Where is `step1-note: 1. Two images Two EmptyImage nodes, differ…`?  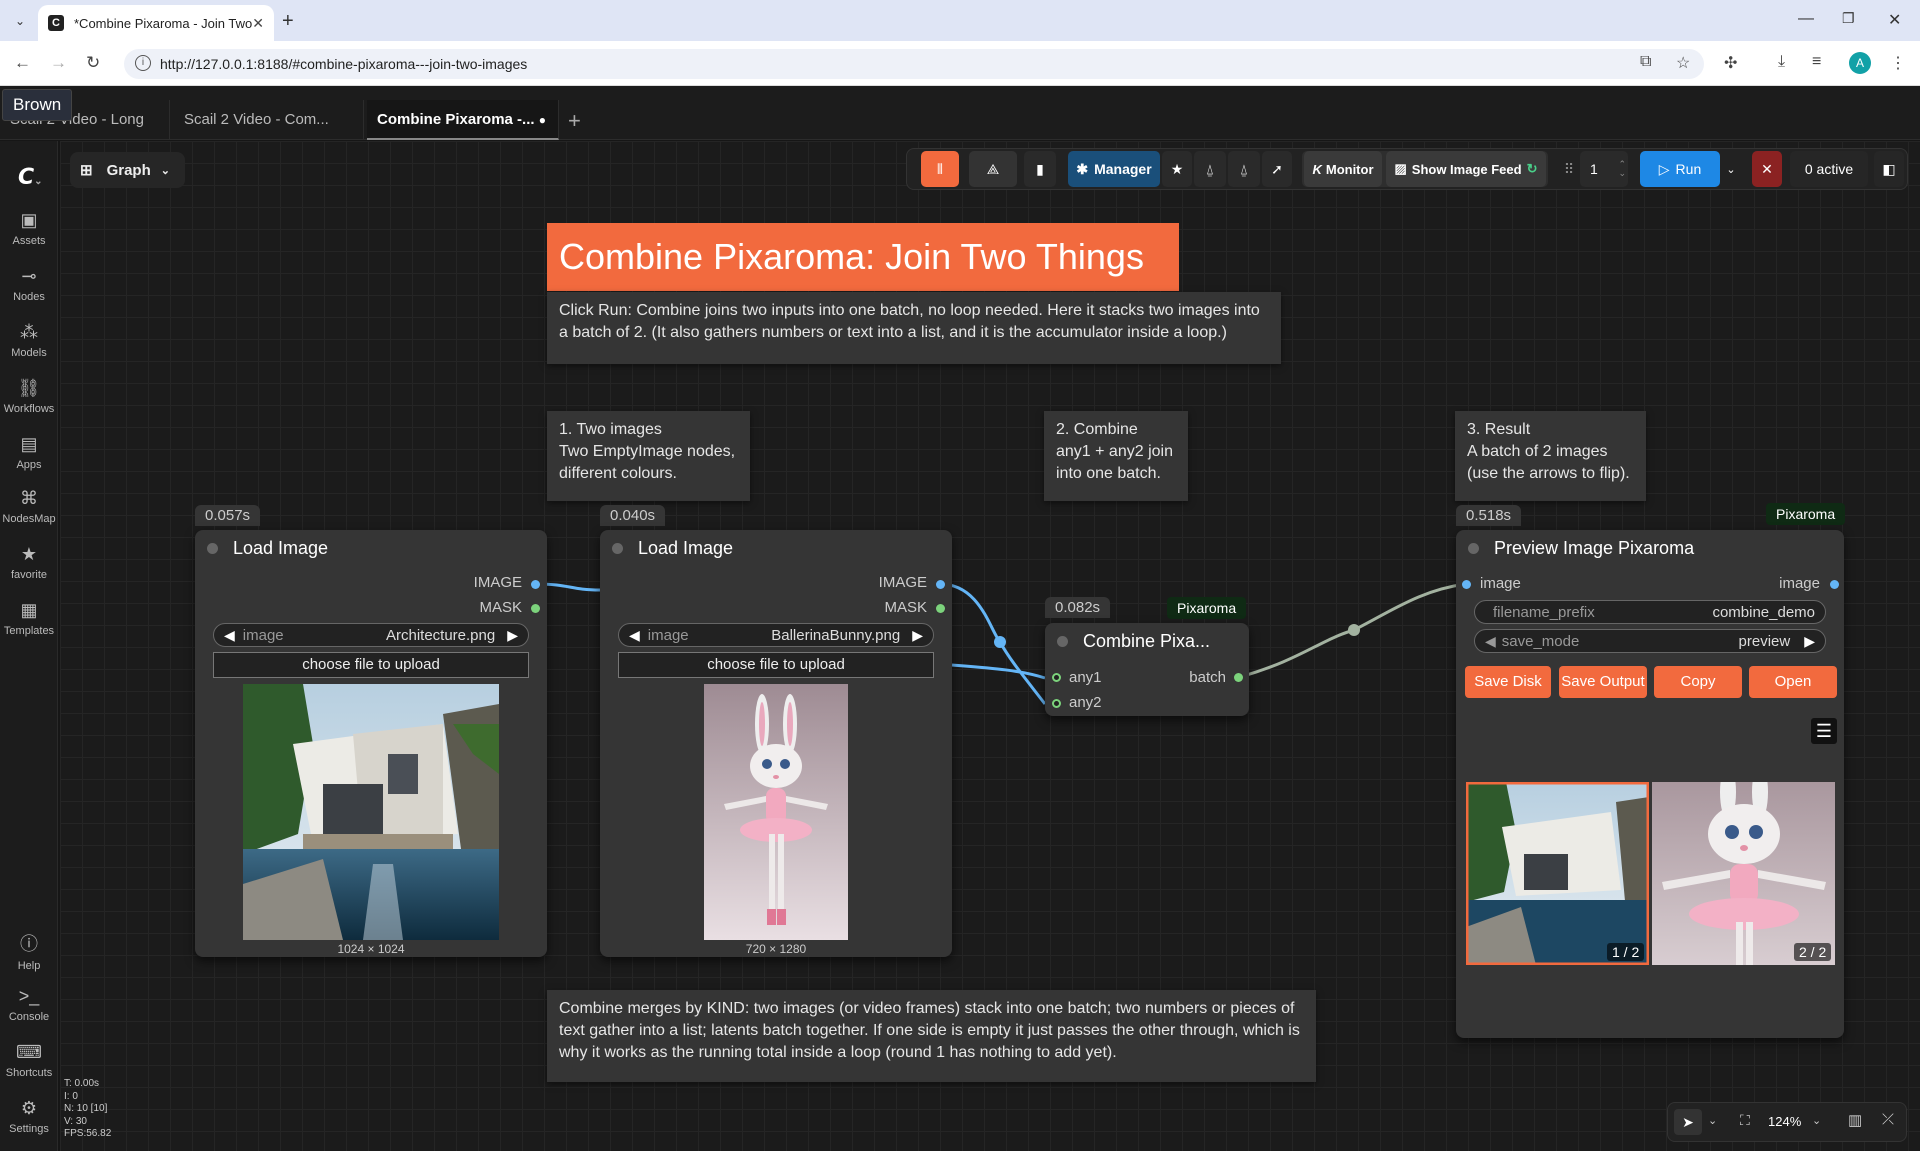
step1-note: 1. Two images Two EmptyImage nodes, differ… is located at coordinates (648, 456).